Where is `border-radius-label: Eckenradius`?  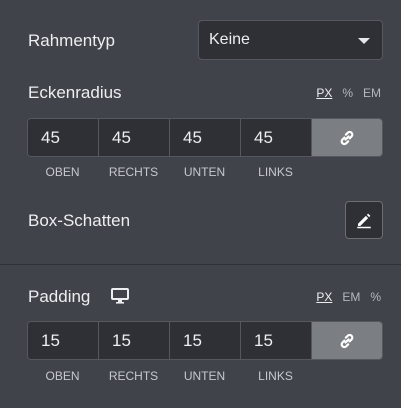
border-radius-label: Eckenradius is located at coordinates (75, 92).